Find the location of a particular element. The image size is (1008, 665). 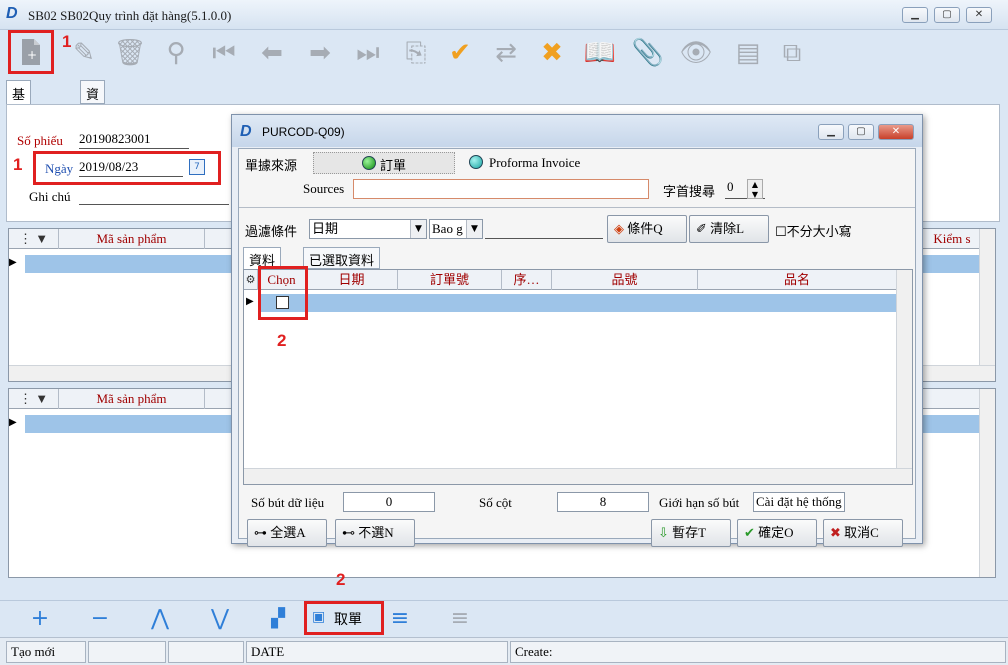

confirm-check-icon: ✔ is located at coordinates (460, 53).